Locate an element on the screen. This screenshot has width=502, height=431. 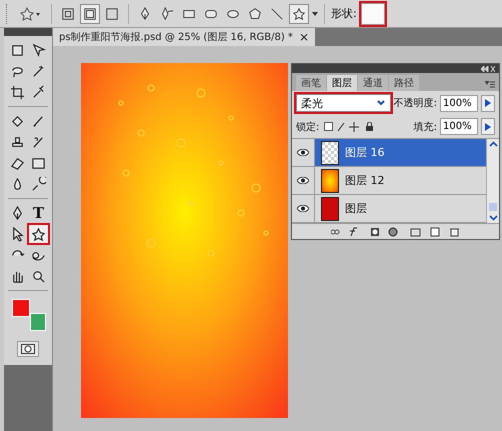
move-icon is located at coordinates (38, 50).